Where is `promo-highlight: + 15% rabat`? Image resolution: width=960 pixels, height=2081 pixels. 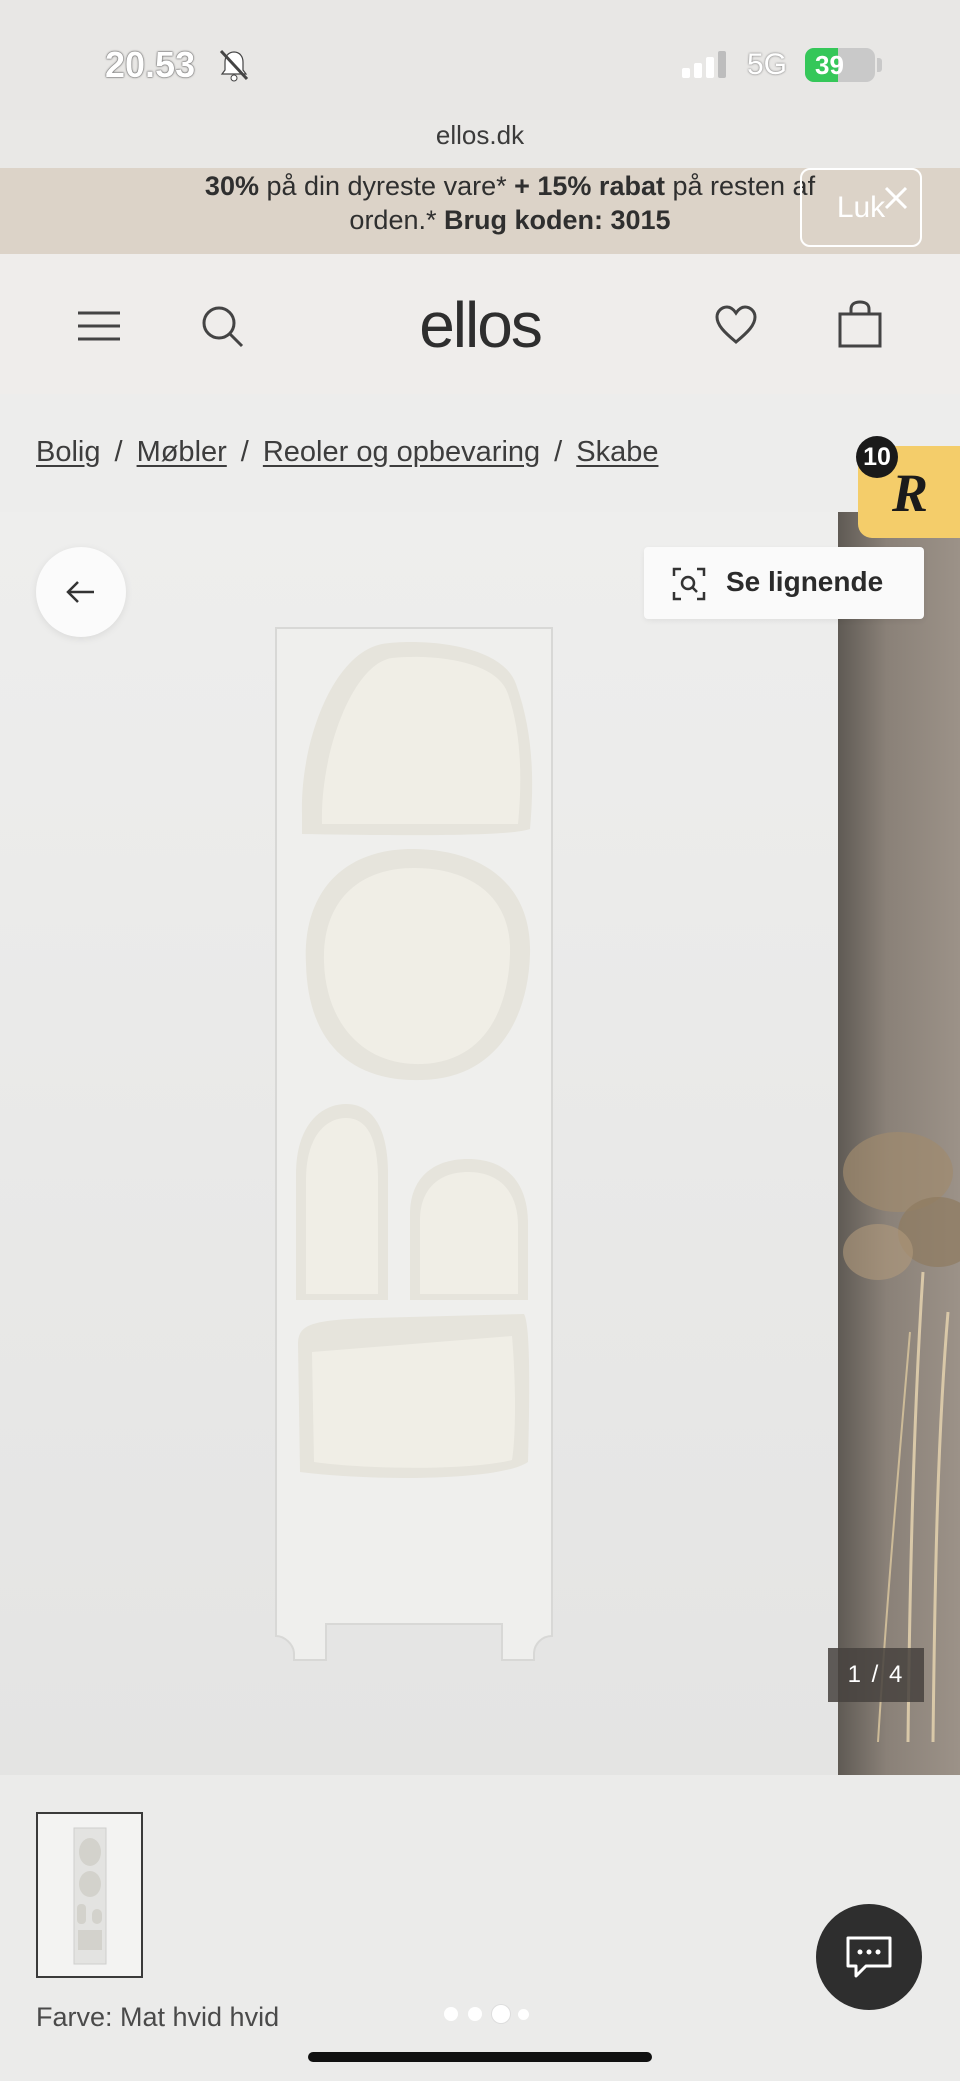
promo-highlight: + 15% rabat is located at coordinates (589, 186).